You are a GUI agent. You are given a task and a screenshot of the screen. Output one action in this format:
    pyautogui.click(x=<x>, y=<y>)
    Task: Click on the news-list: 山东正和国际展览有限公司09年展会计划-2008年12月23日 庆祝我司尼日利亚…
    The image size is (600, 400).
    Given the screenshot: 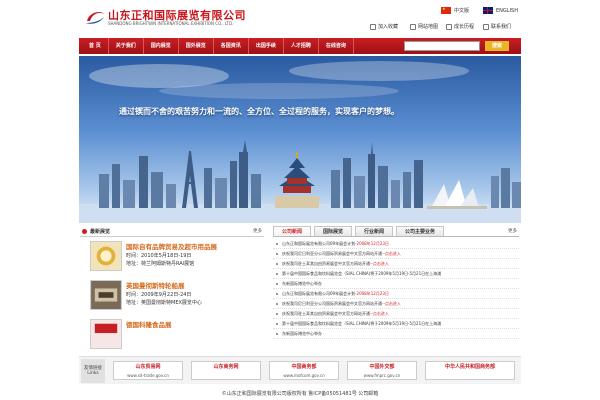 What is the action you would take?
    pyautogui.click(x=396, y=288)
    